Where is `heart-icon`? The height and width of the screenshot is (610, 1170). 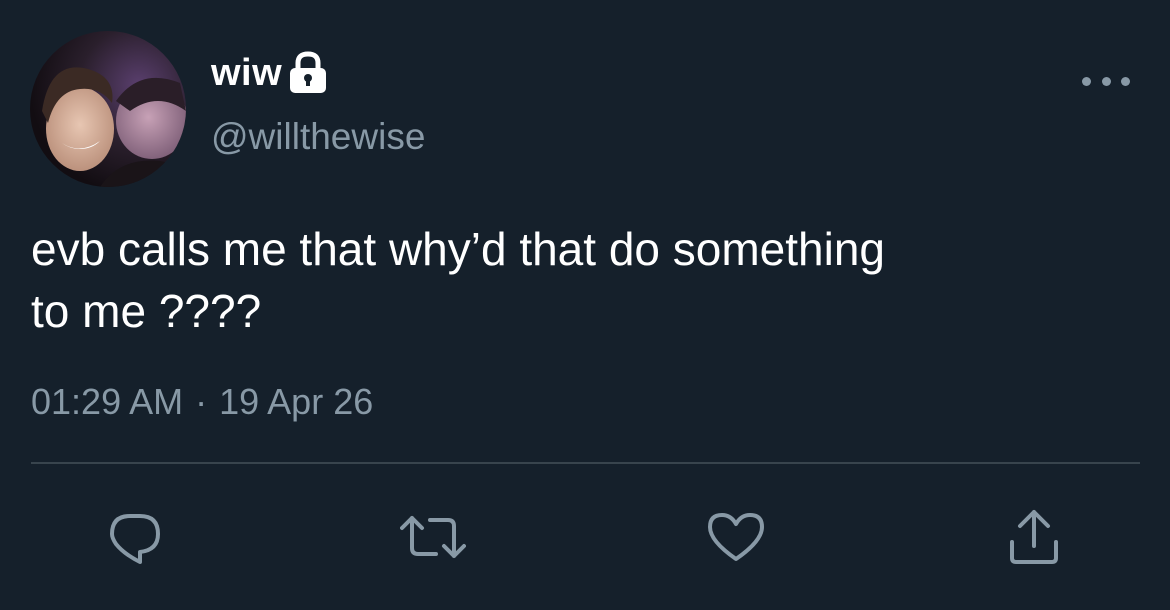
heart-icon is located at coordinates (736, 537).